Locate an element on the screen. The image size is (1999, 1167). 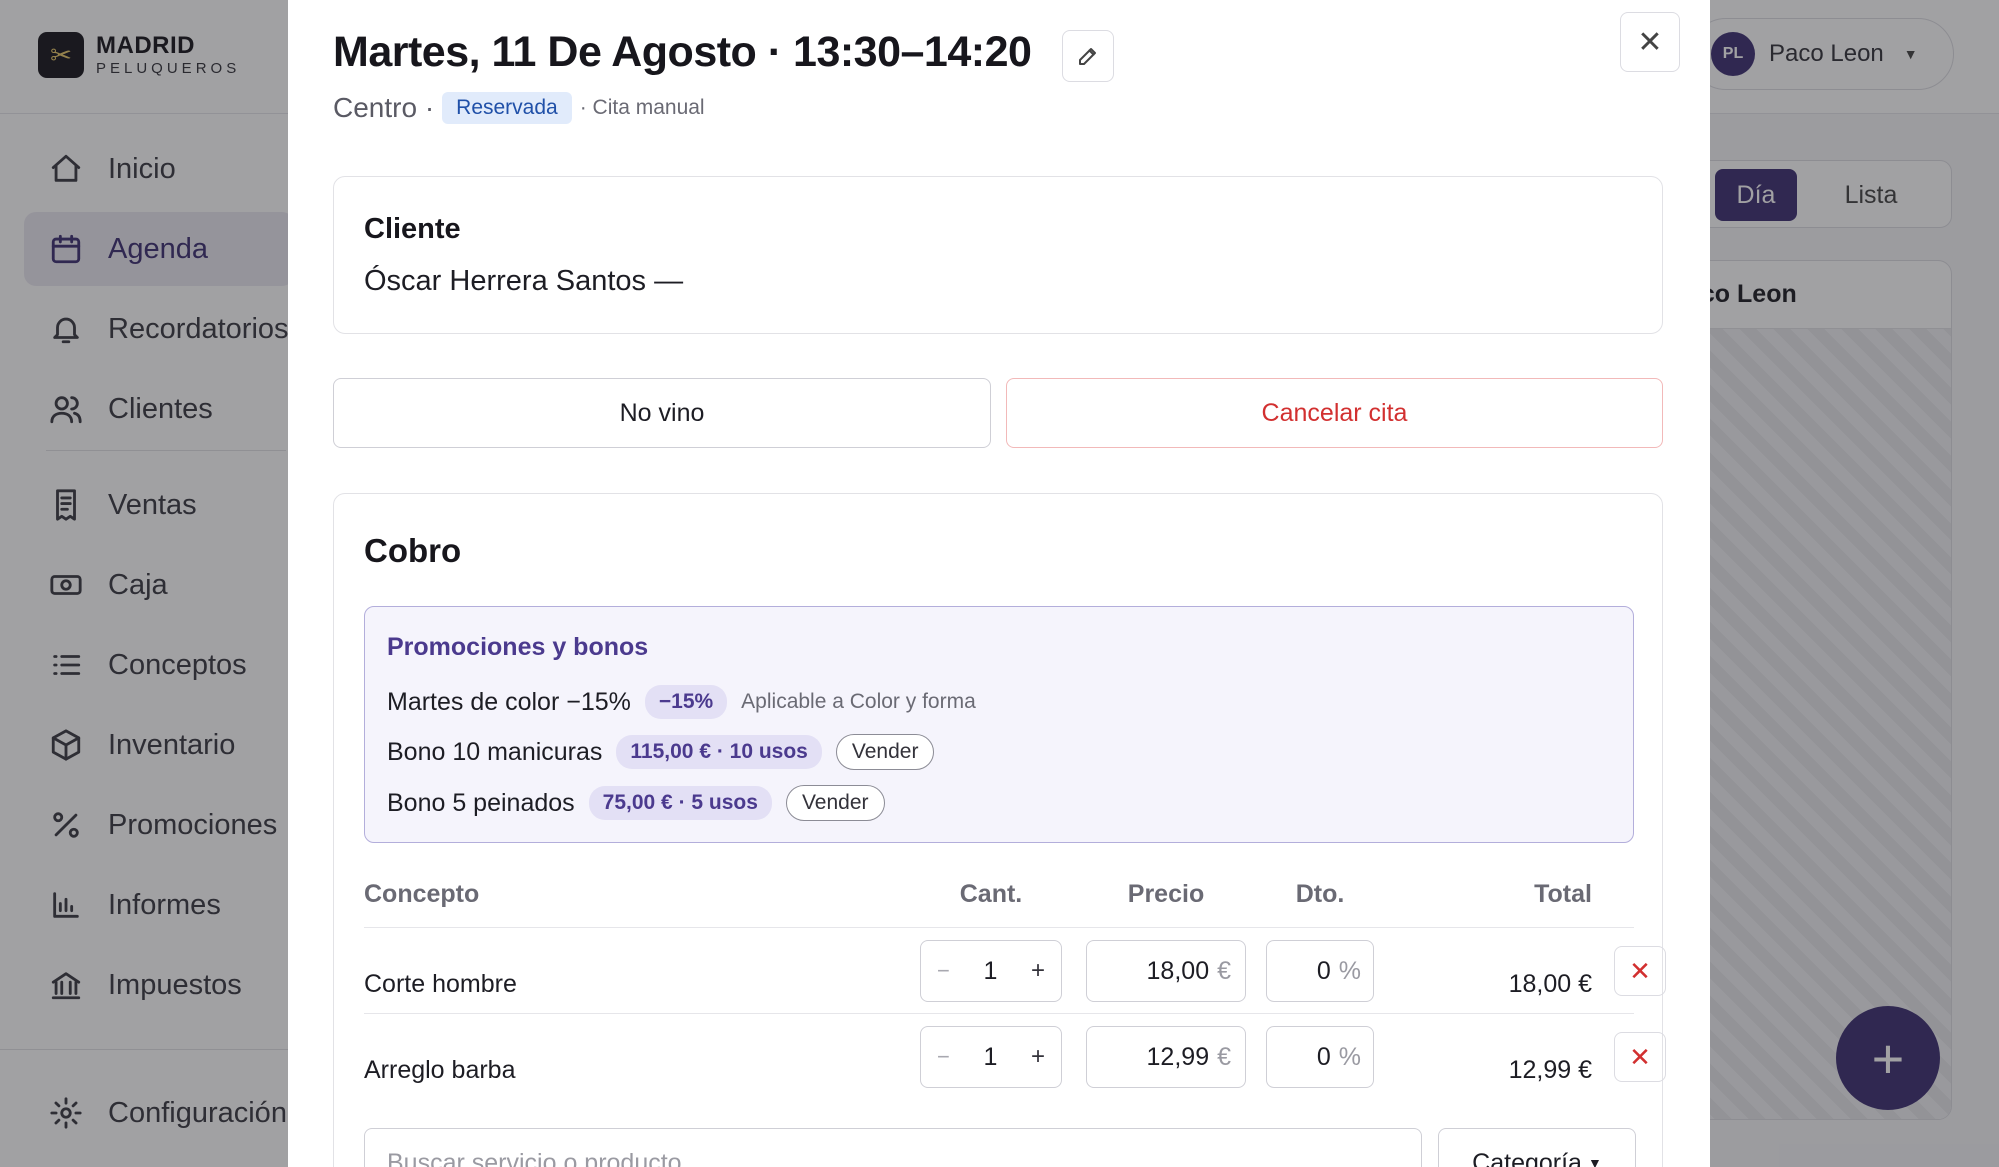
voucher-pill: 115,00 € · 10 usos is located at coordinates (719, 752).